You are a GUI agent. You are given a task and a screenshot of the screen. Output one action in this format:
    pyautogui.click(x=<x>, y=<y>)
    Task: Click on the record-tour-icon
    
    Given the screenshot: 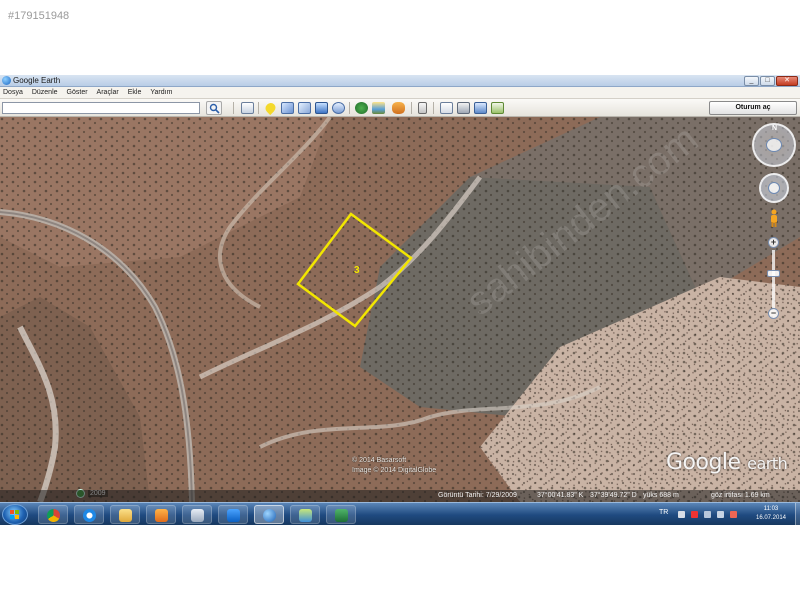 What is the action you would take?
    pyautogui.click(x=338, y=108)
    